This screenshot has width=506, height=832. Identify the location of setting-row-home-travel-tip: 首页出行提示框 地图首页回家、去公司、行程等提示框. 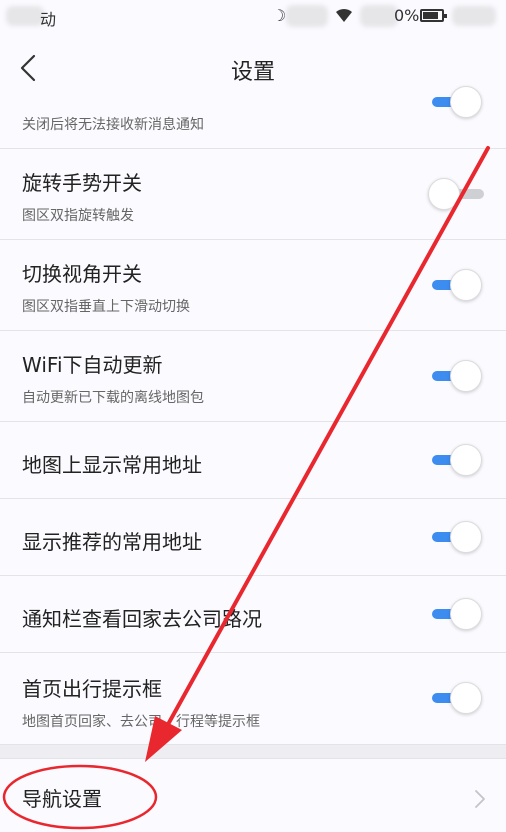
(253, 698).